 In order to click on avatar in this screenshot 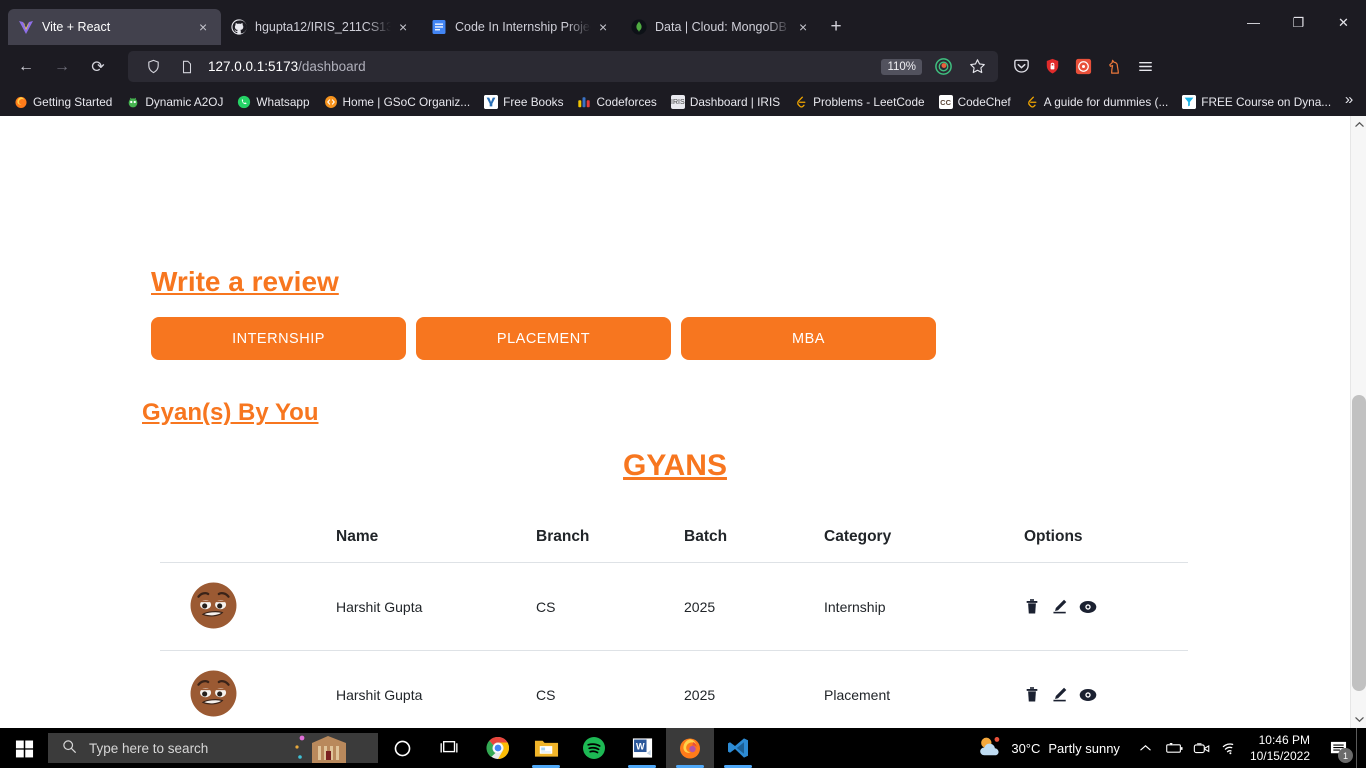, I will do `click(213, 696)`.